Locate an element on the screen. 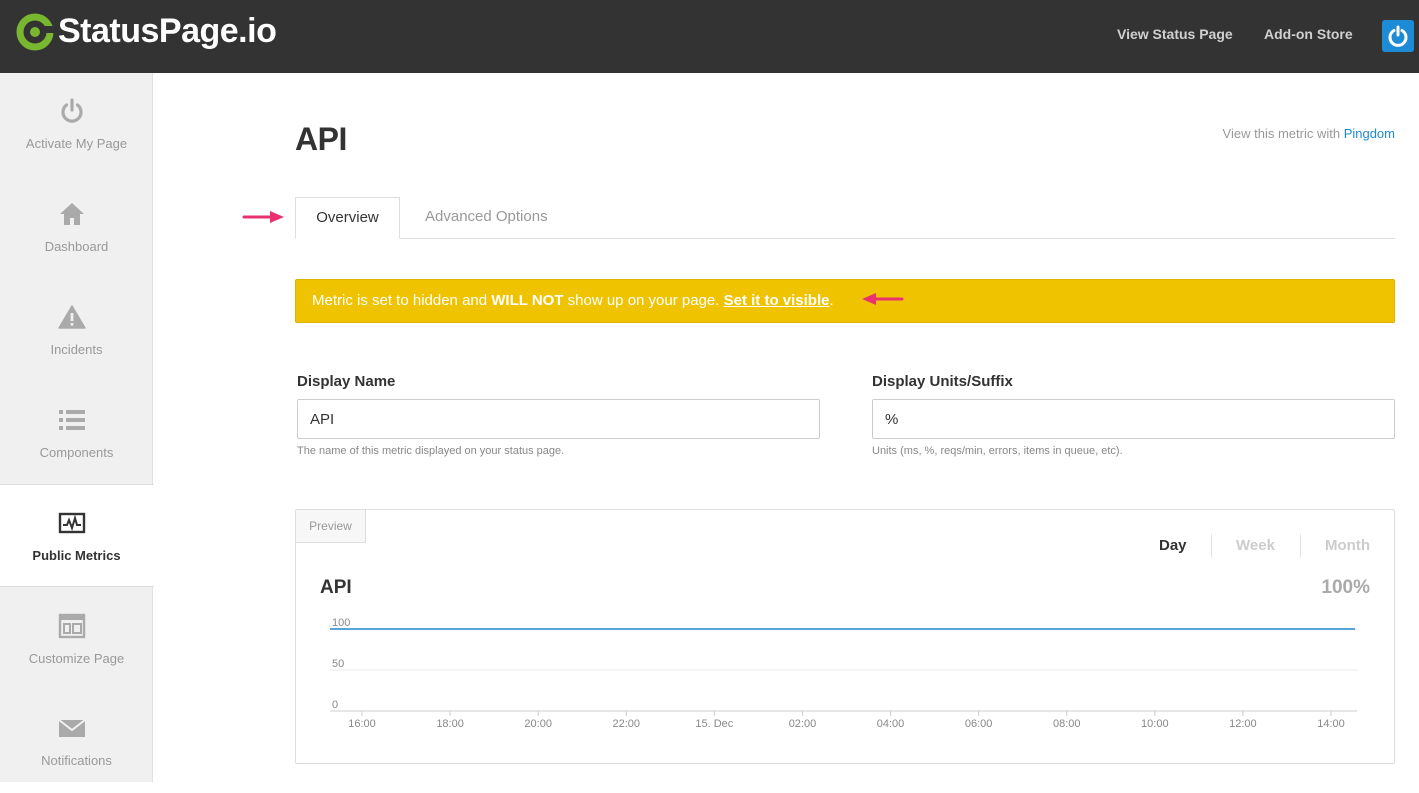 This screenshot has height=793, width=1419. preview-metric-value: 100% is located at coordinates (1345, 587).